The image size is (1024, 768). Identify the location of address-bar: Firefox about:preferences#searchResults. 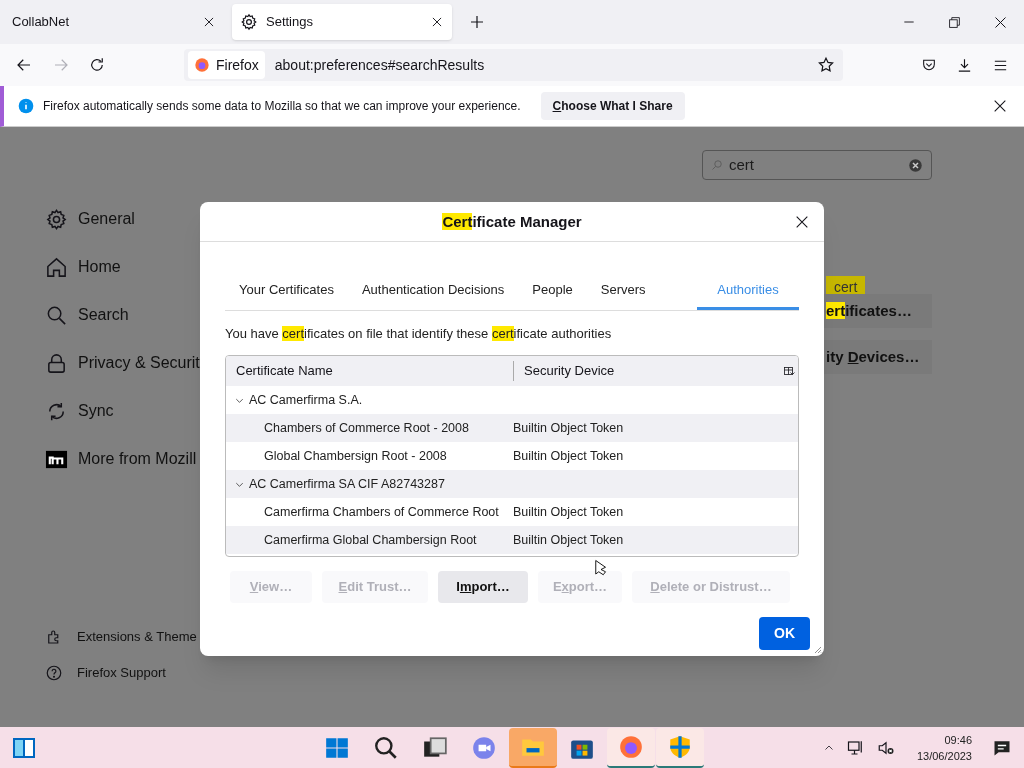
(513, 65).